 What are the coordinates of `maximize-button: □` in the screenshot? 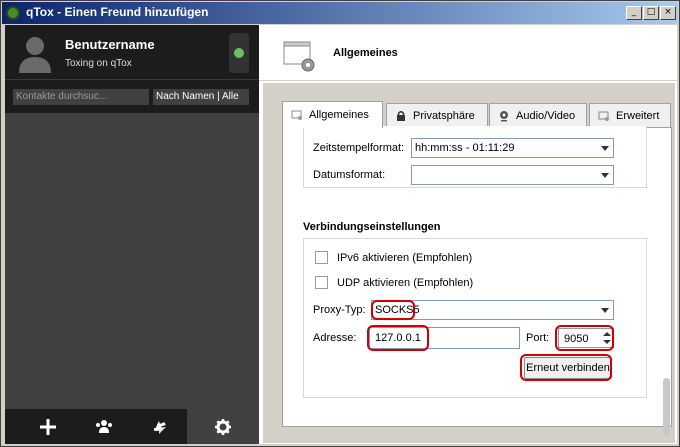 It's located at (651, 13).